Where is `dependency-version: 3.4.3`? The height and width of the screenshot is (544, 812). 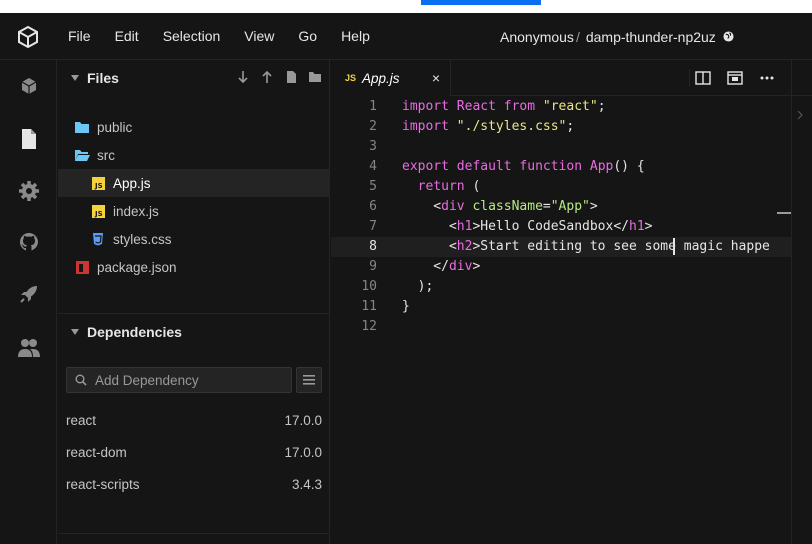
dependency-version: 3.4.3 is located at coordinates (306, 484).